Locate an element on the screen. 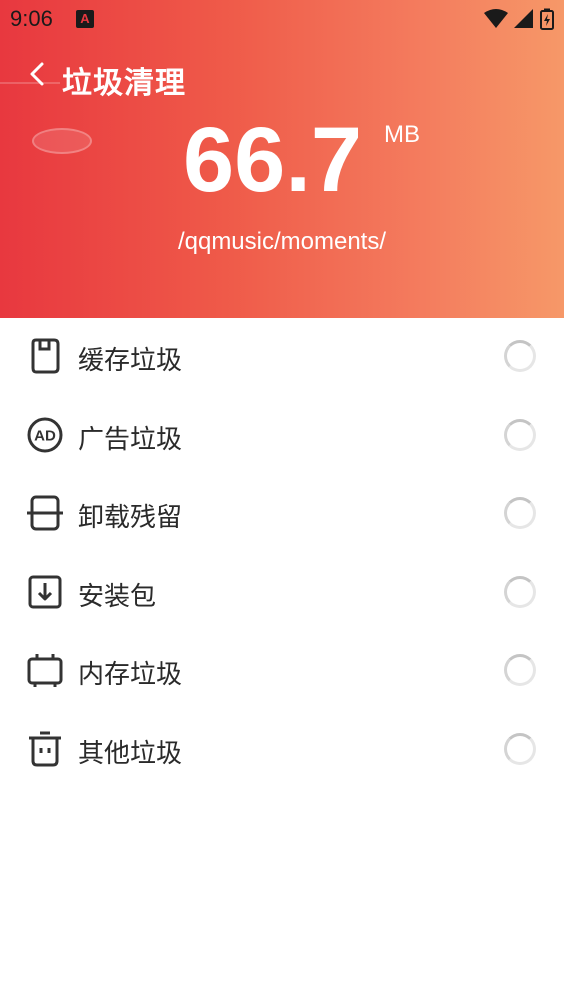 This screenshot has height=1004, width=564. status-indicators is located at coordinates (519, 19).